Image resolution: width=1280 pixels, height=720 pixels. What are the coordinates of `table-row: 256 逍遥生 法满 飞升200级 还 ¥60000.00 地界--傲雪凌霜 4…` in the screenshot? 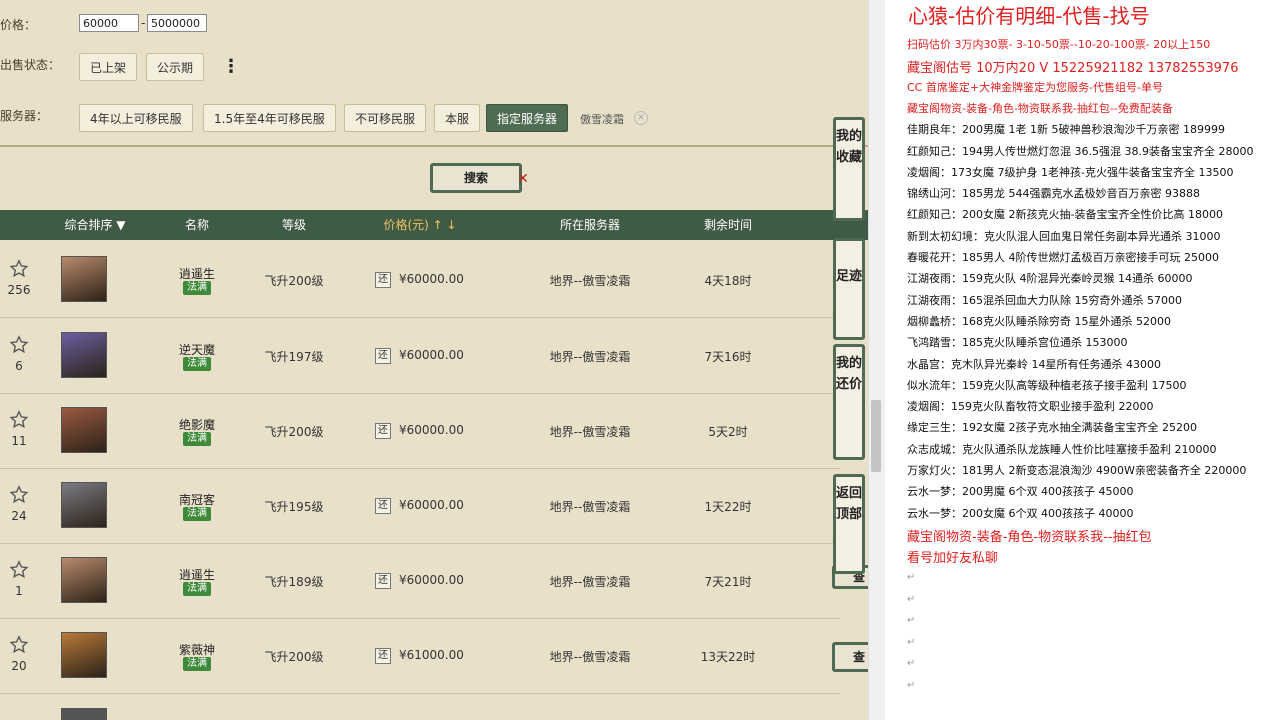 It's located at (420, 280).